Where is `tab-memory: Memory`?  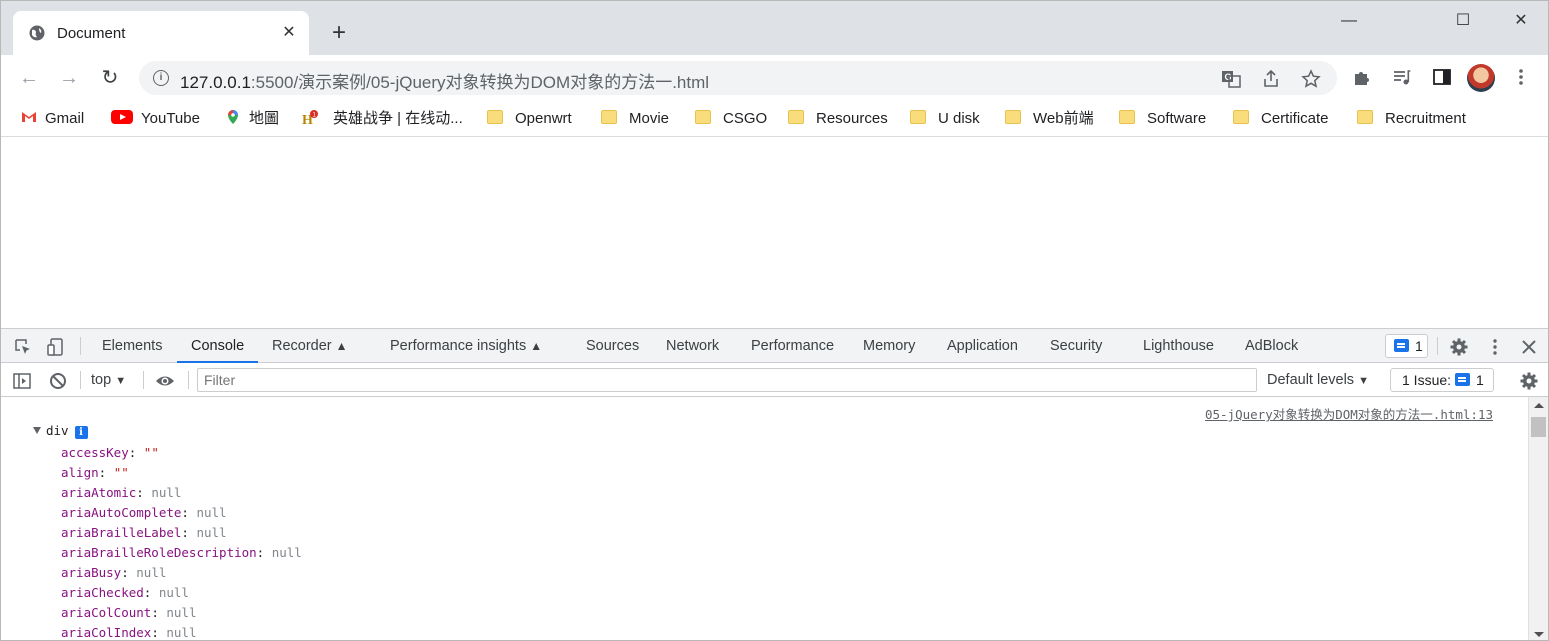
tab-memory: Memory is located at coordinates (889, 346).